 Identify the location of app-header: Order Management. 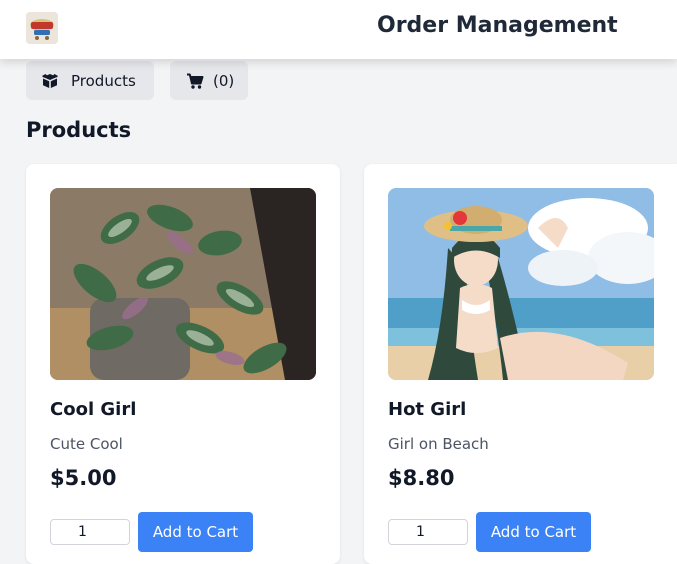
(338, 29).